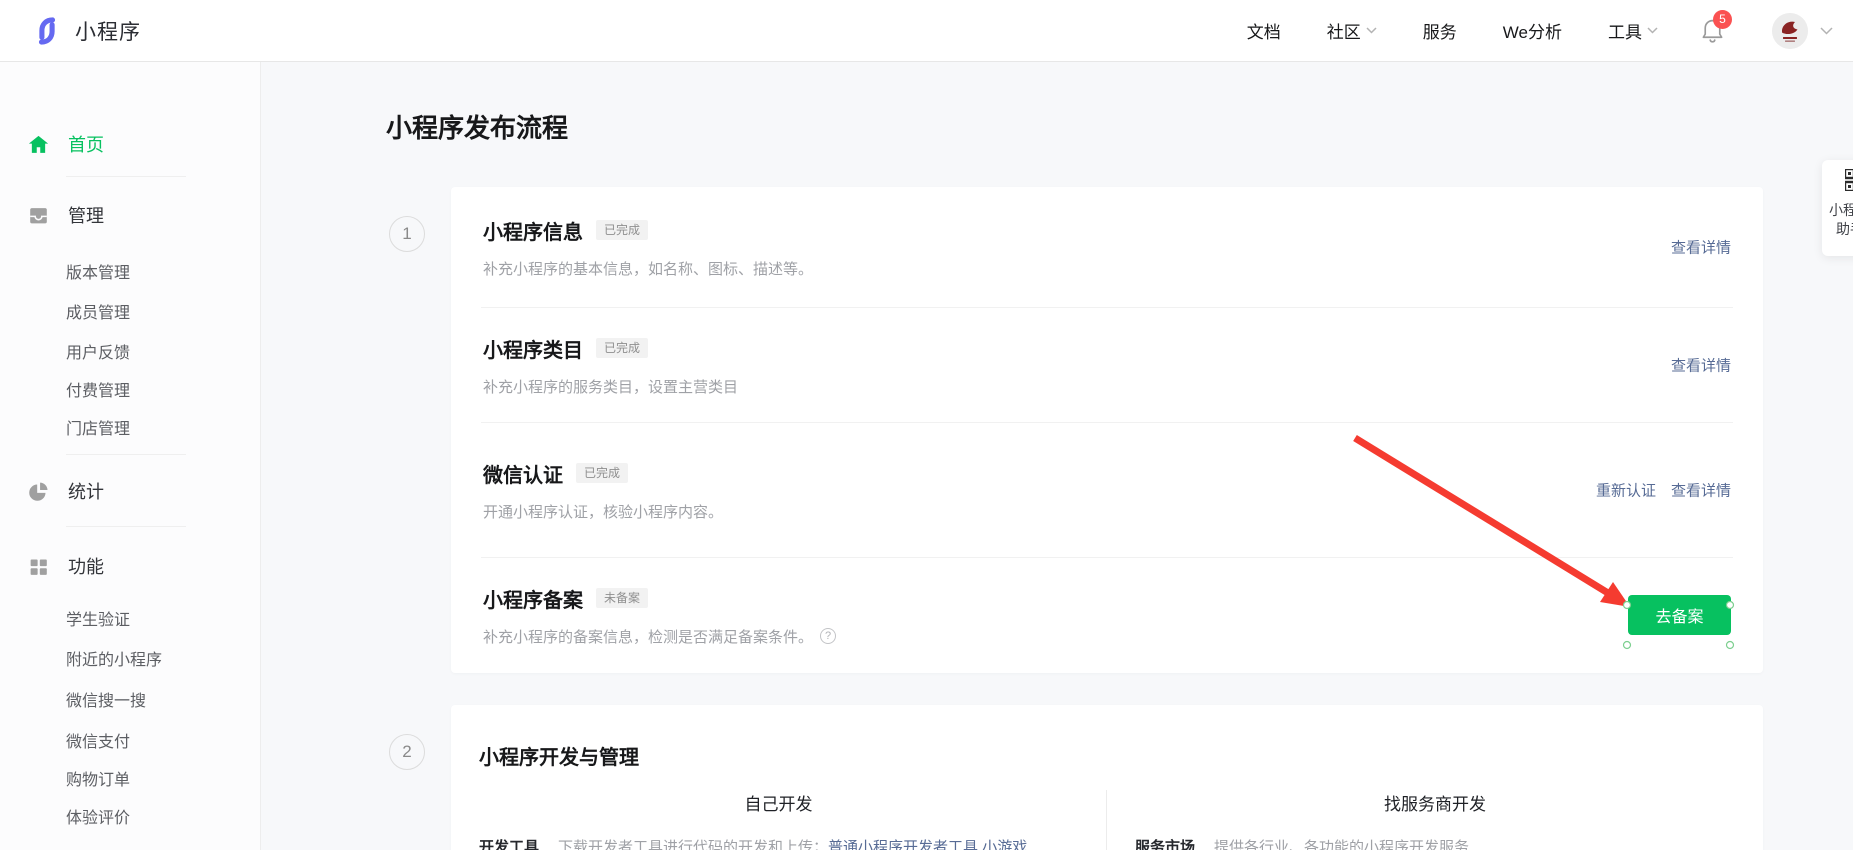 The width and height of the screenshot is (1853, 850). Describe the element at coordinates (130, 215) in the screenshot. I see `sidebar-item-manage: 管理` at that location.